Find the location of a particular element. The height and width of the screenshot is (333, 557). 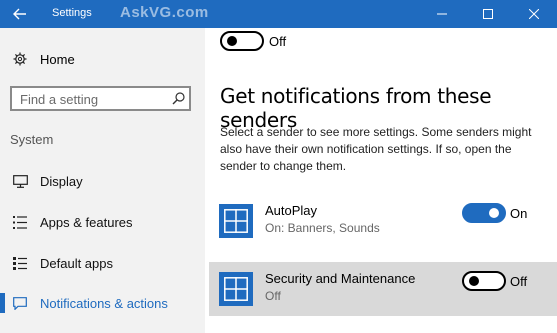

top-toggle is located at coordinates (242, 41).